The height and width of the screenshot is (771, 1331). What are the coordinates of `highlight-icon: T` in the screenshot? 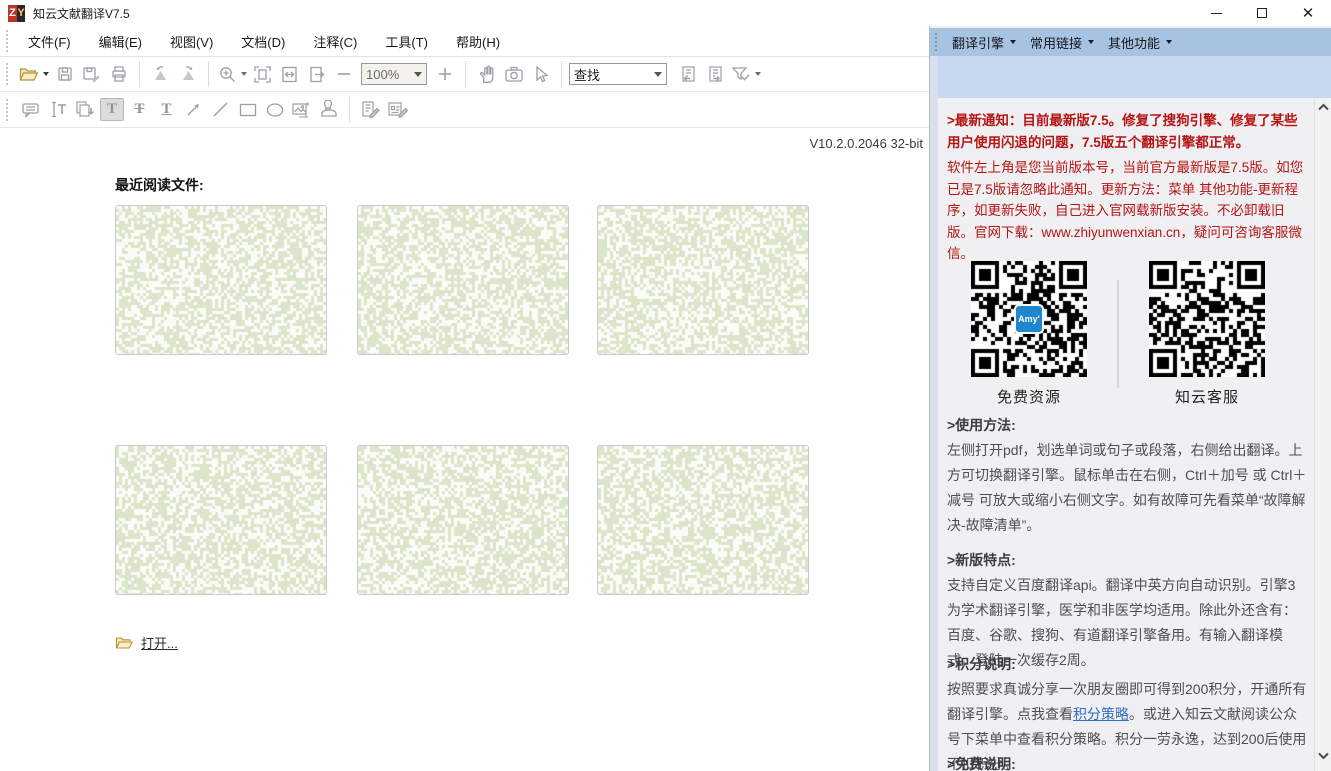 It's located at (112, 109).